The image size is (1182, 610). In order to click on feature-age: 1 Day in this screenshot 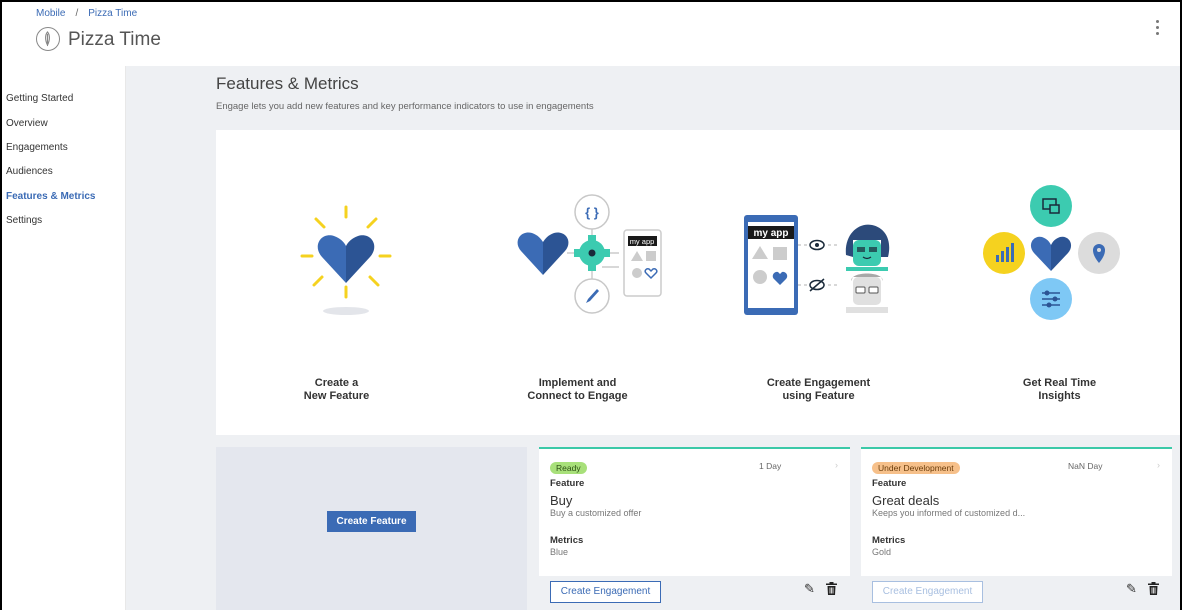, I will do `click(770, 466)`.